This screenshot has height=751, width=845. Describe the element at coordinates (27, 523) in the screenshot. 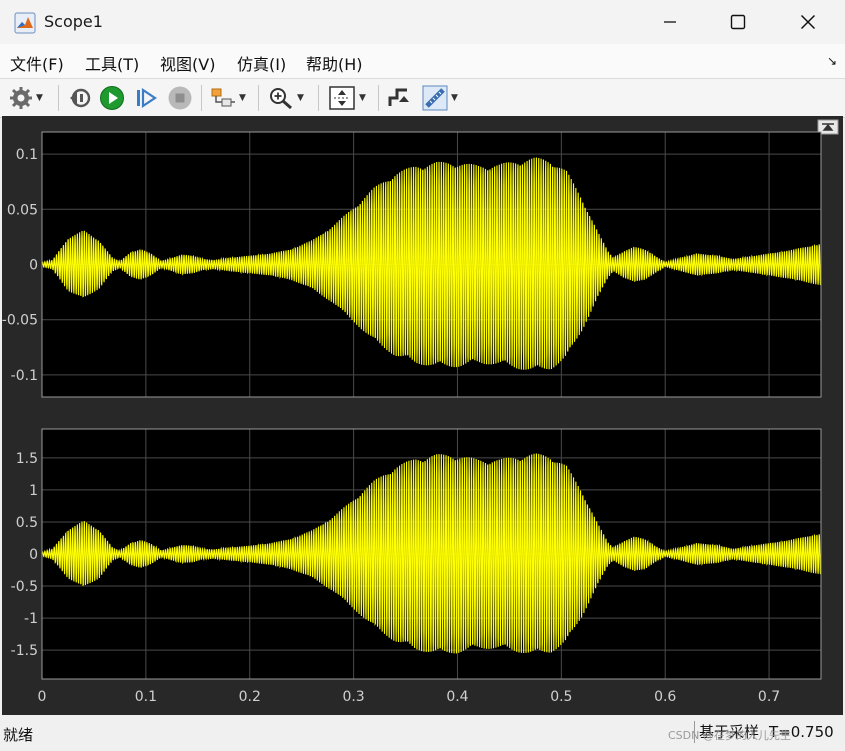

I see `y-tick-label: 0.5` at that location.